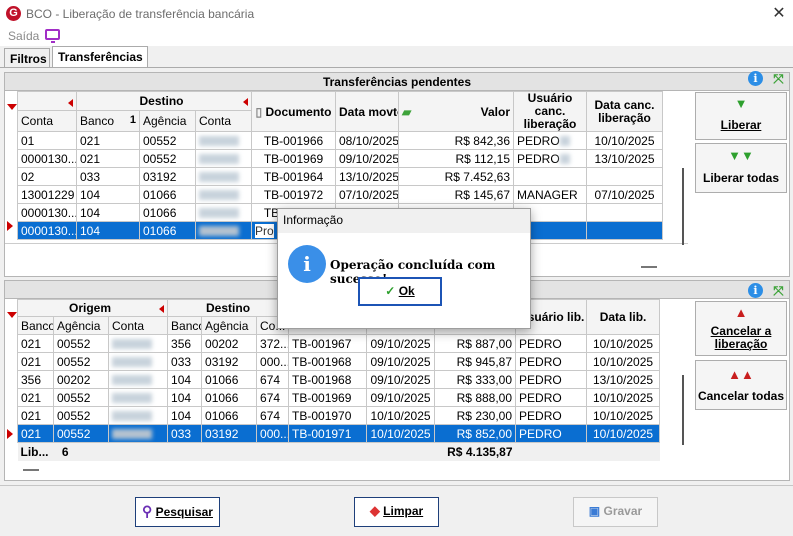  Describe the element at coordinates (35, 325) in the screenshot. I see `col-origem-banco: Banco` at that location.